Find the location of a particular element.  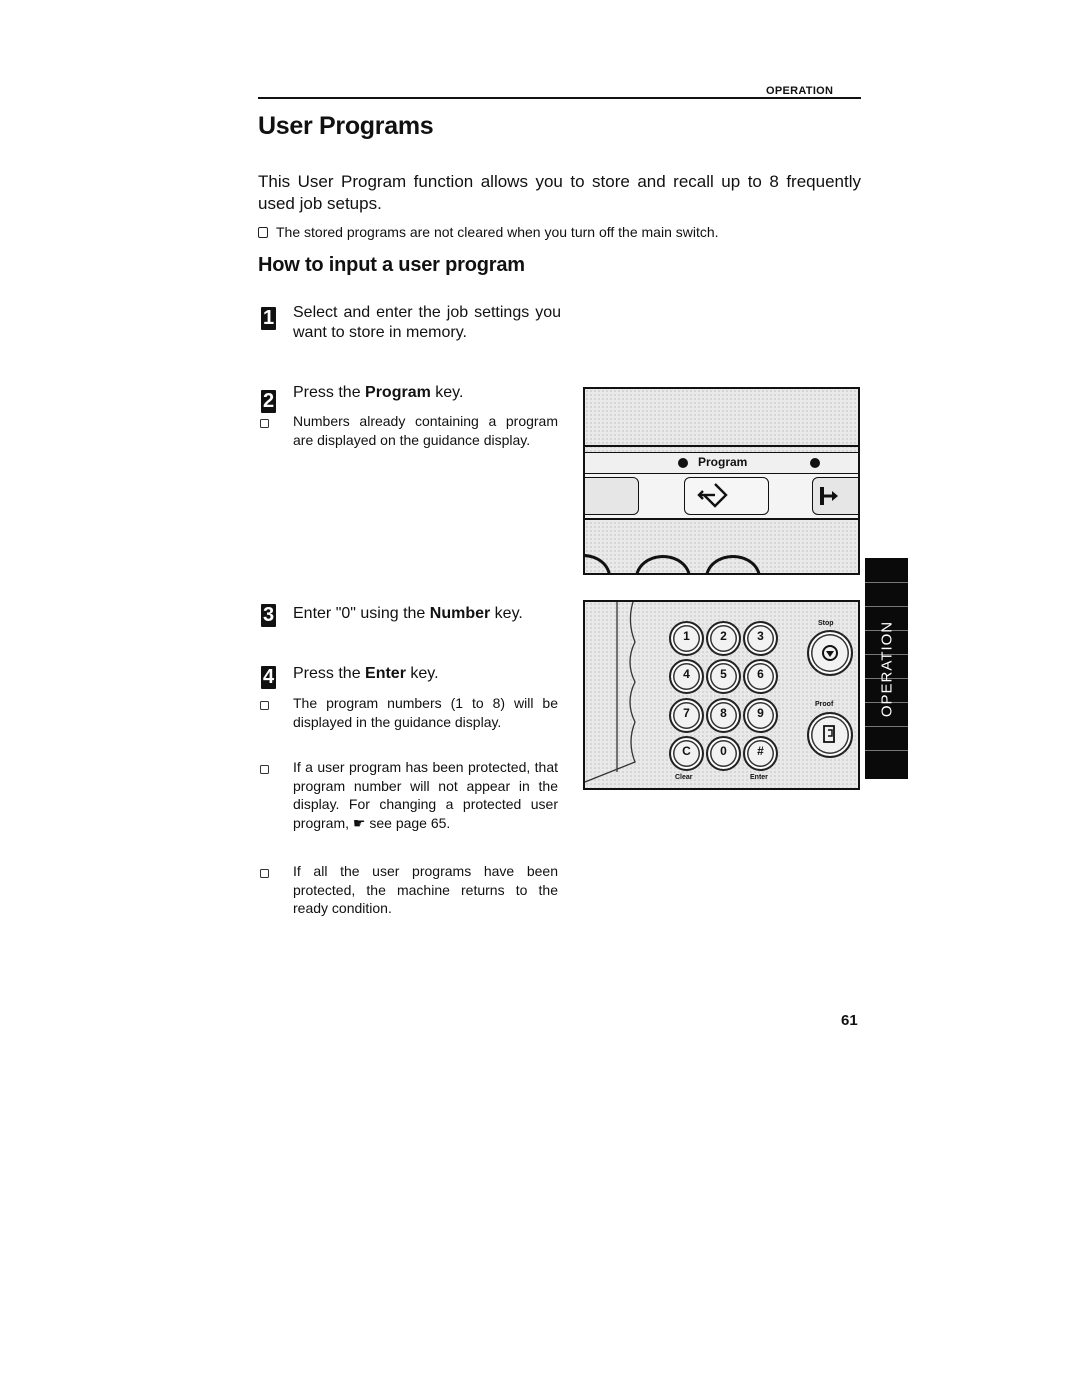

keypad-key: 7 is located at coordinates (686, 715).